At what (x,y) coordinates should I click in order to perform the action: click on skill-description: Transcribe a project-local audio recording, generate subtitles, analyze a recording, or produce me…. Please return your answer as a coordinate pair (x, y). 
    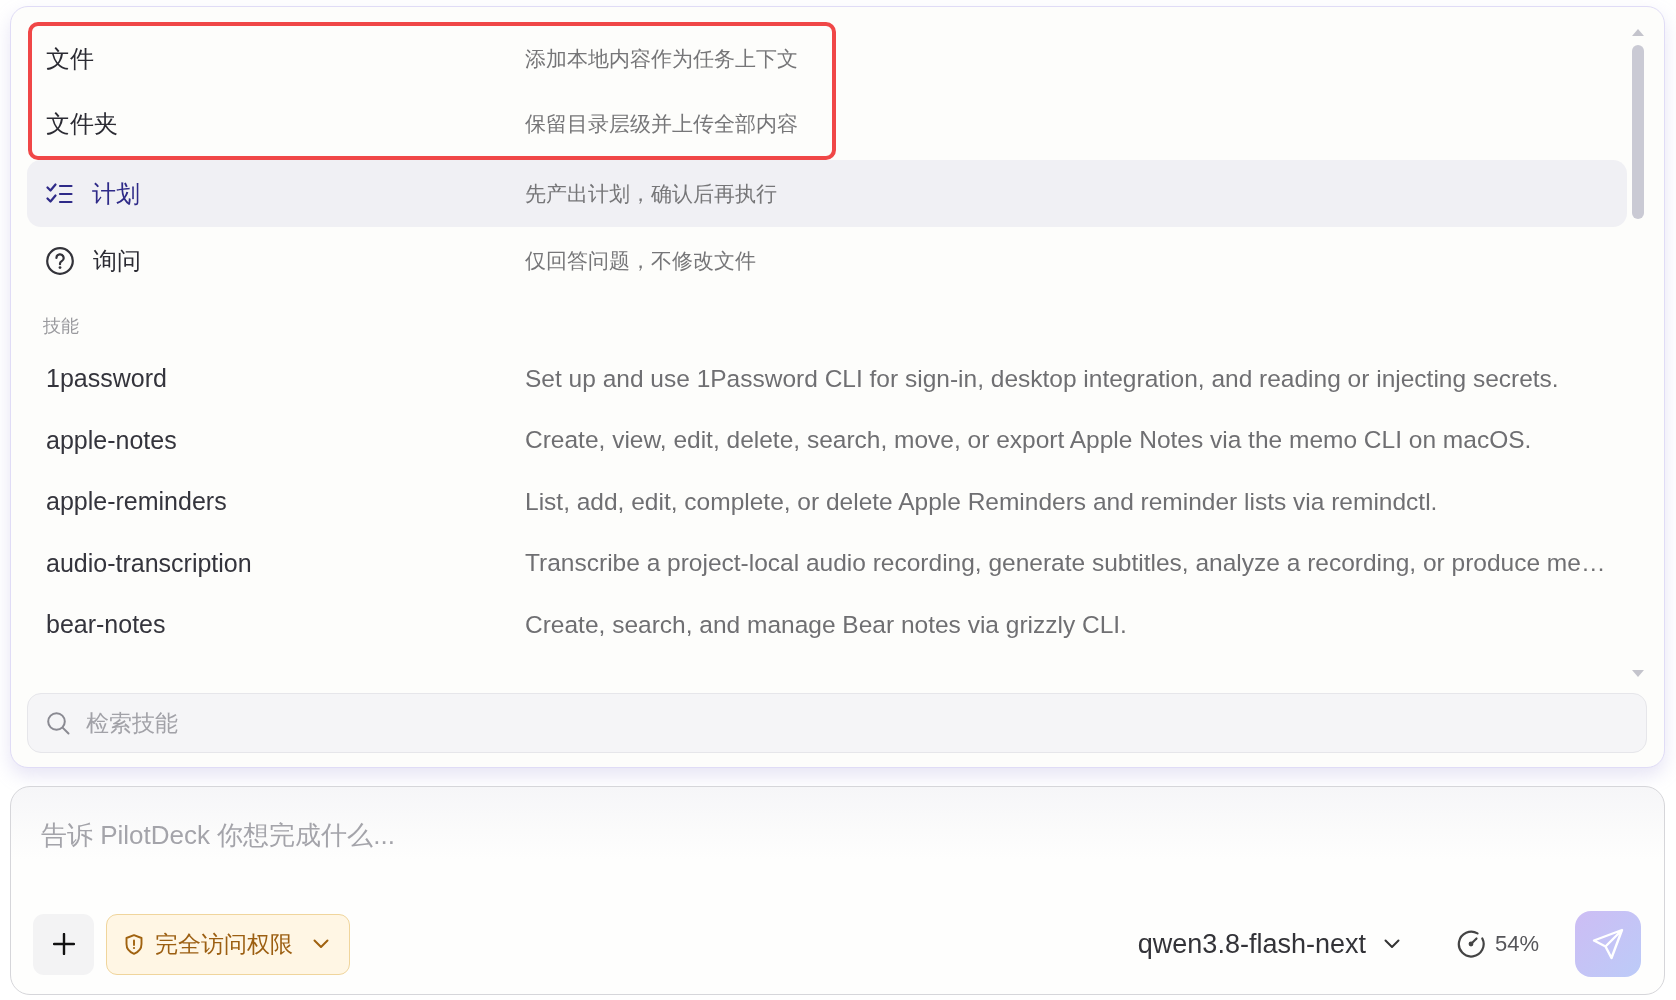
    Looking at the image, I should click on (1065, 563).